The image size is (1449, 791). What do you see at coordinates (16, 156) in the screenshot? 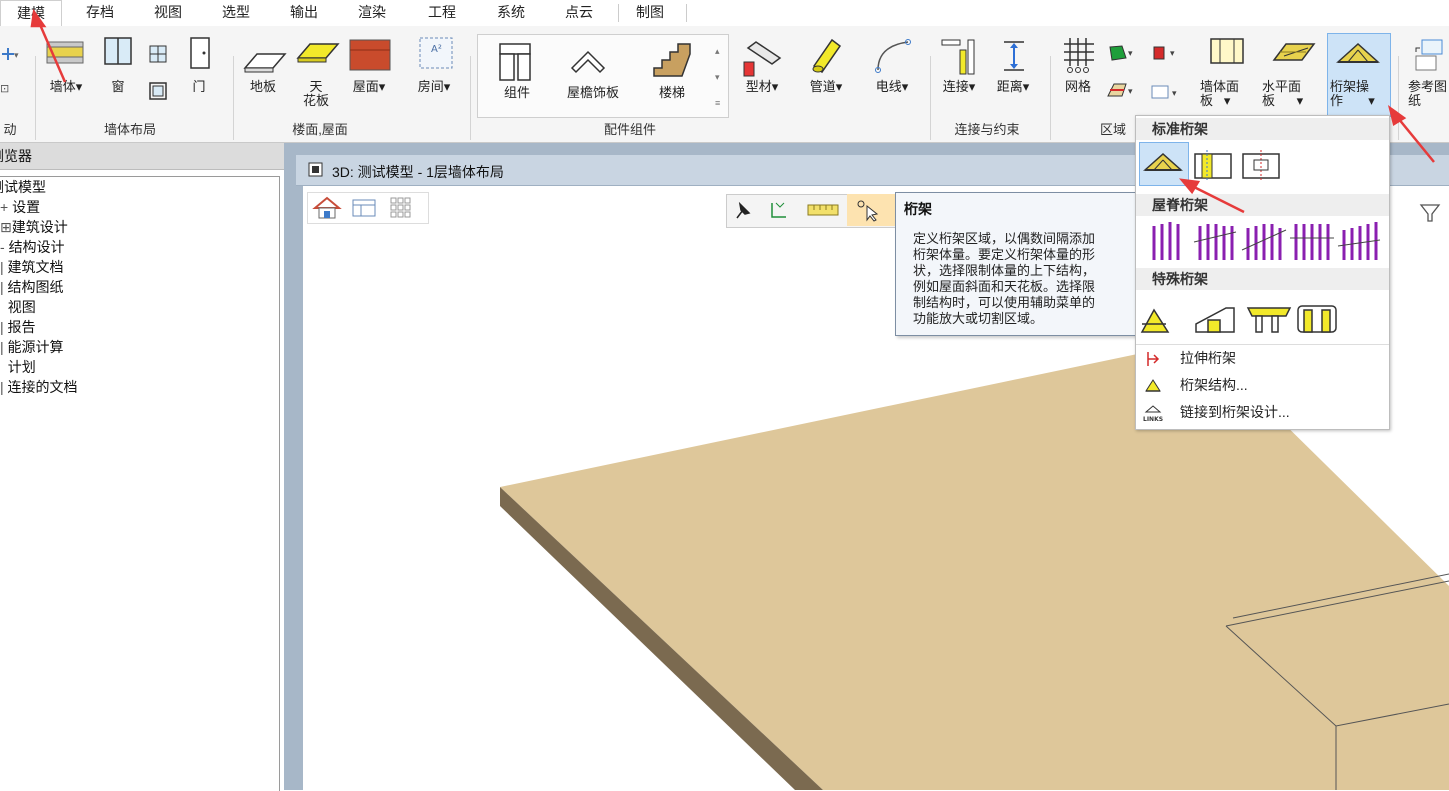
I see `browser-title: 浏览器` at bounding box center [16, 156].